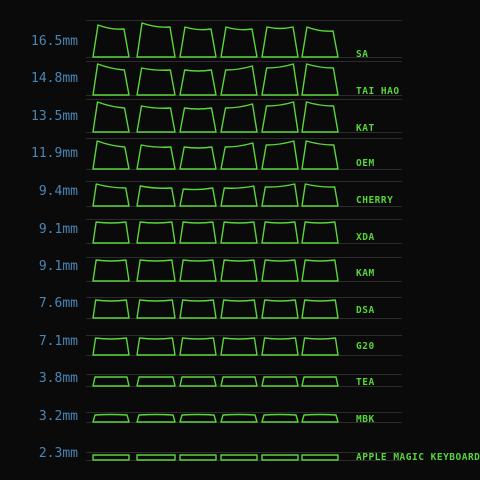  I want to click on height-label-kat: 13.5mm, so click(54, 116).